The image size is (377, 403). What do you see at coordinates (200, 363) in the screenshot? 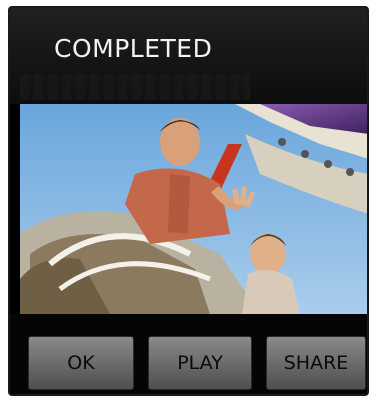
I see `play-button: PLAY` at bounding box center [200, 363].